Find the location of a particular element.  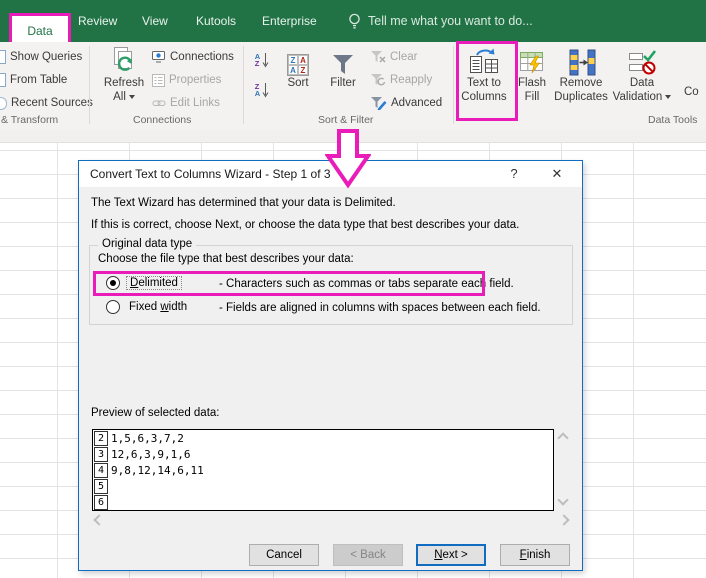

flash-fill-icon is located at coordinates (532, 60).